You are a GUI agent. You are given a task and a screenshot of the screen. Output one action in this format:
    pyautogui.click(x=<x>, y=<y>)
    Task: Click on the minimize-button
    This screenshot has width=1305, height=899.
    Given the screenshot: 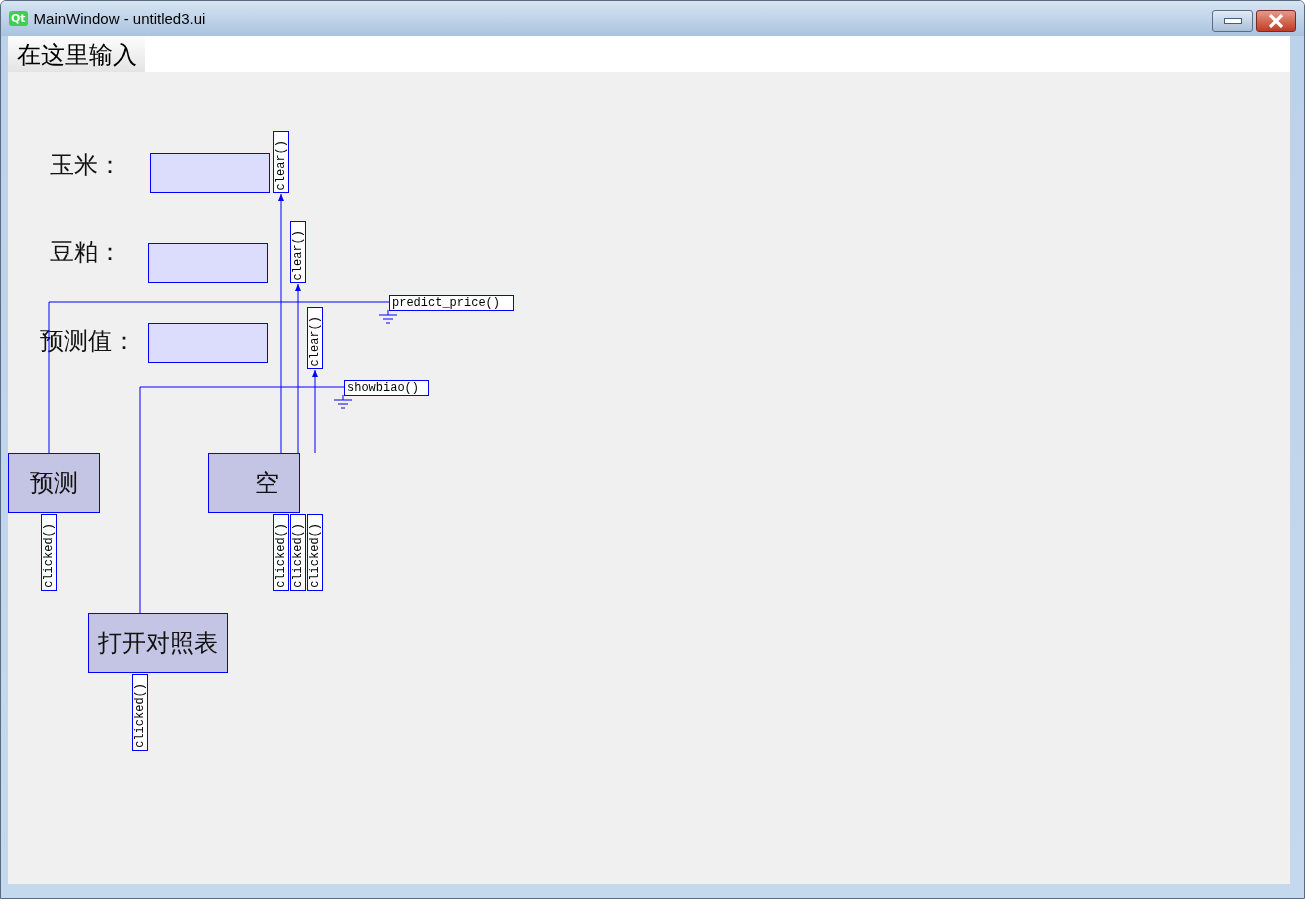 What is the action you would take?
    pyautogui.click(x=1232, y=21)
    